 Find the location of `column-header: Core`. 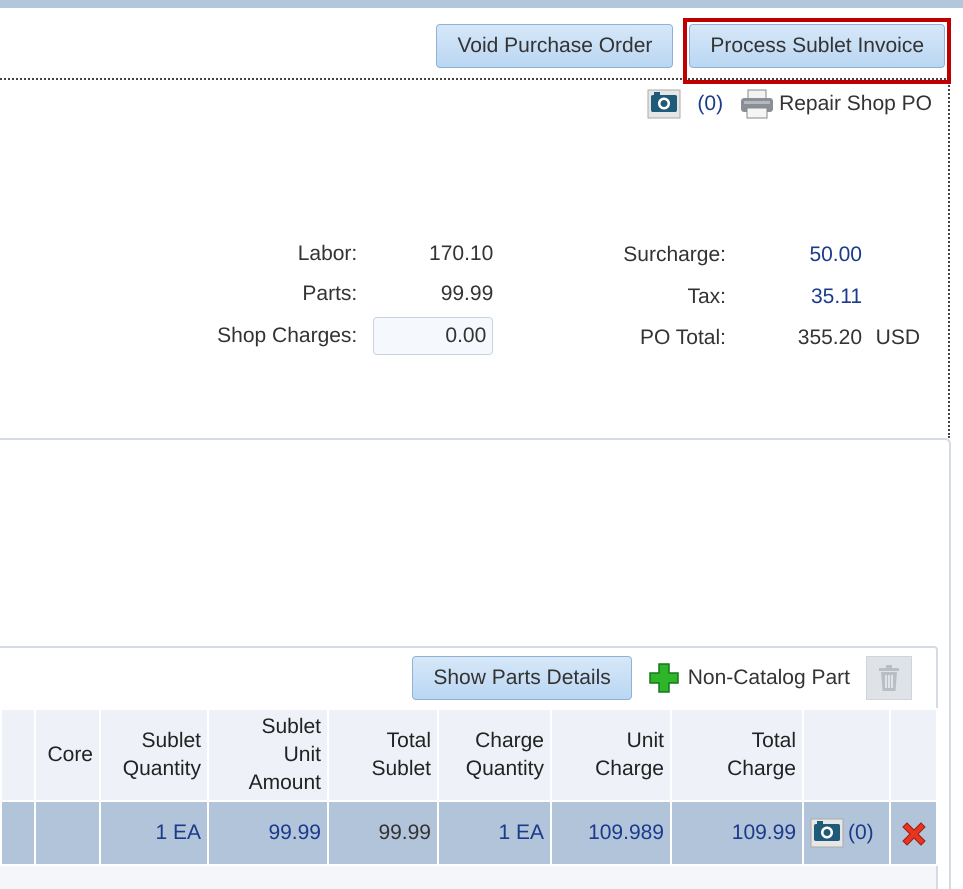

column-header: Core is located at coordinates (67, 755).